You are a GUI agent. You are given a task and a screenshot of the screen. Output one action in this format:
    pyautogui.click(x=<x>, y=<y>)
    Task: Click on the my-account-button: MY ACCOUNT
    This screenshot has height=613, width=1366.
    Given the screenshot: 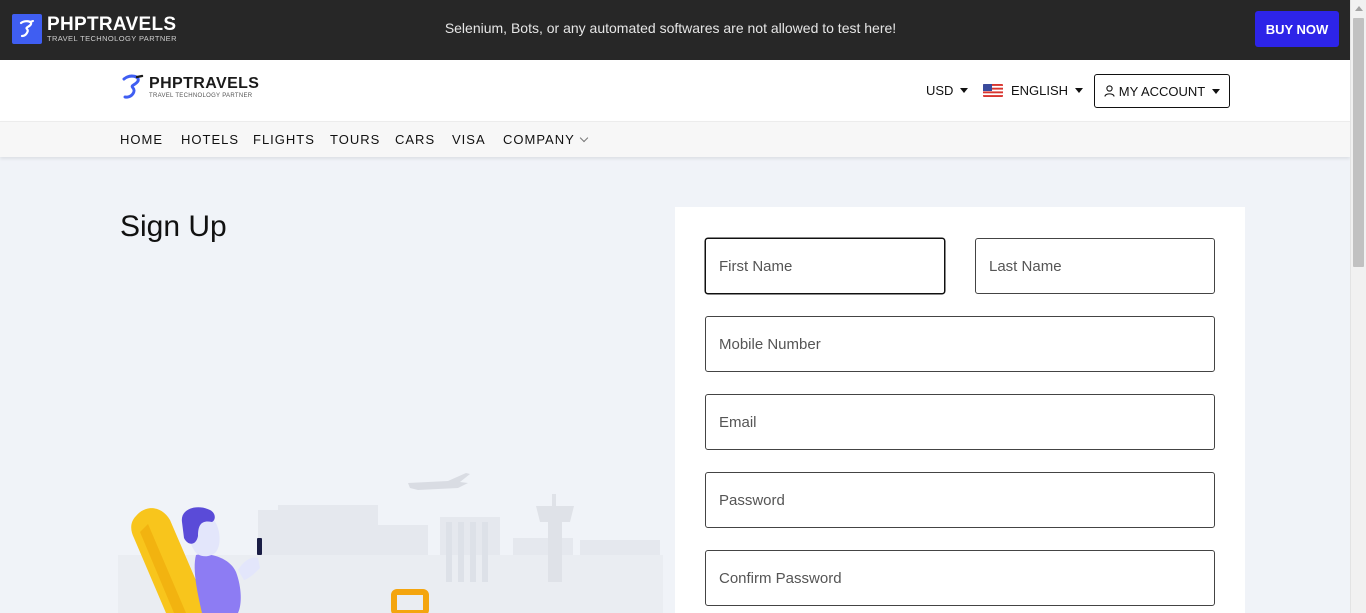 What is the action you would take?
    pyautogui.click(x=1162, y=91)
    